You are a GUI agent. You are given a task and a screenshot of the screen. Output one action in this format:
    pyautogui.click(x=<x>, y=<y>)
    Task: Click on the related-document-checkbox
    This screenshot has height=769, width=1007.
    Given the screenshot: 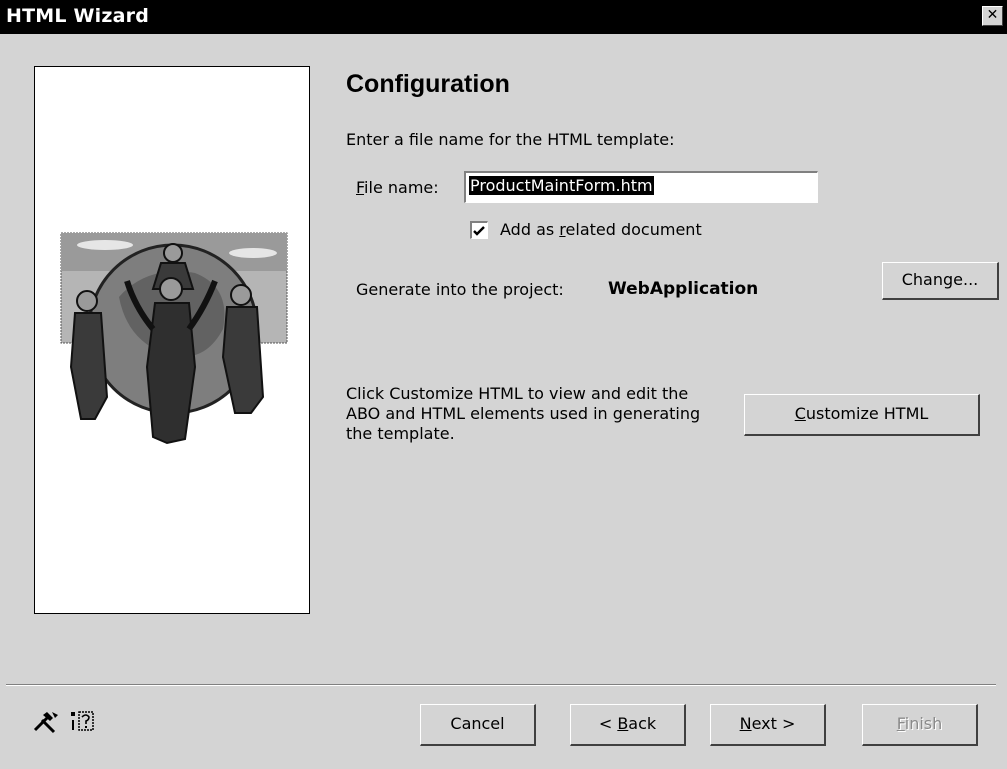 What is the action you would take?
    pyautogui.click(x=479, y=230)
    